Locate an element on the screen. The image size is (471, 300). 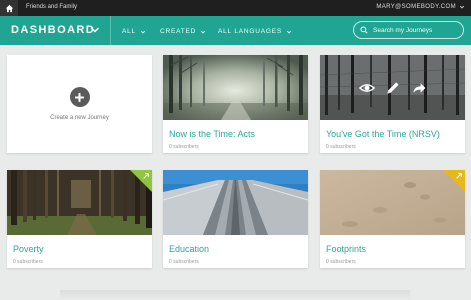
eye-icon is located at coordinates (366, 88).